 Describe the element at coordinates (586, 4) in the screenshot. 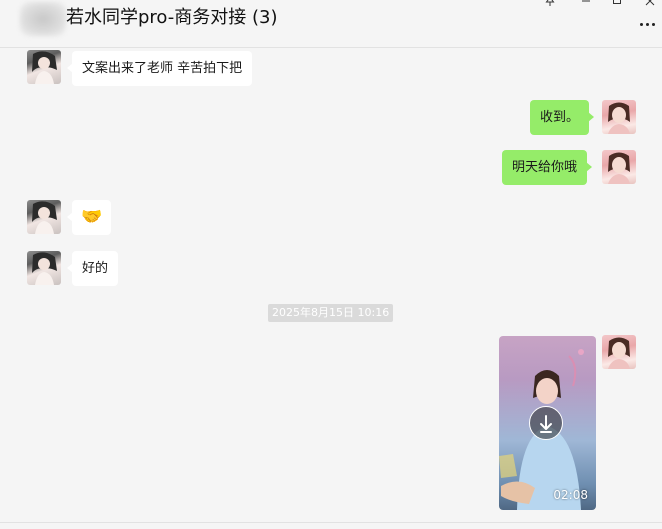

I see `minimize-icon` at that location.